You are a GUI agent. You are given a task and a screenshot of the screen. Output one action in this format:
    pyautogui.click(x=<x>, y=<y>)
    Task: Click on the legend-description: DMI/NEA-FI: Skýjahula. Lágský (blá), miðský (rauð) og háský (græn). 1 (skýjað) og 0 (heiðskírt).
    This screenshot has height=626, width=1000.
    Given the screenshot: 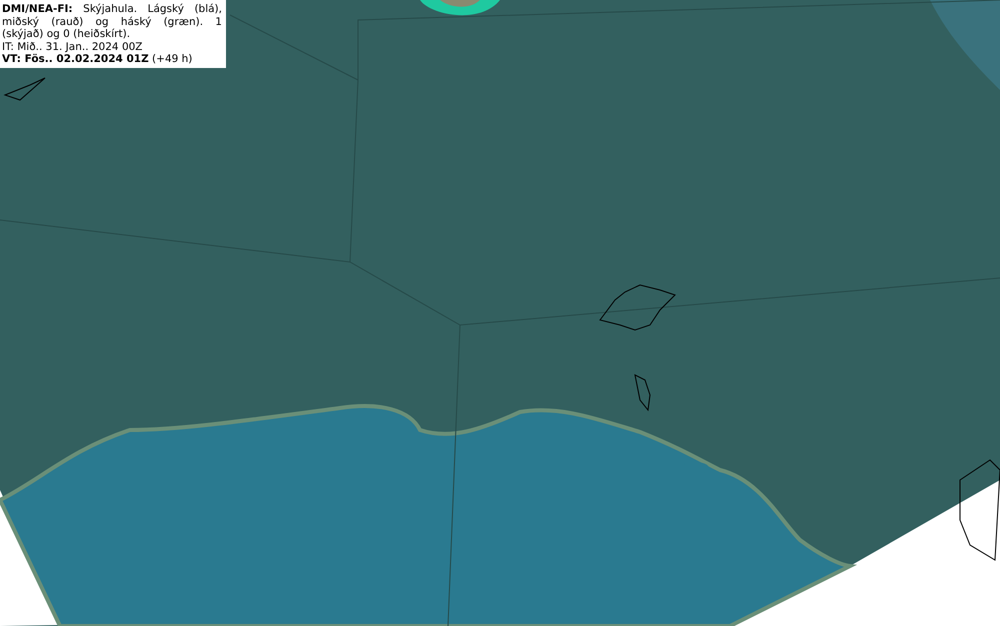 What is the action you would take?
    pyautogui.click(x=112, y=21)
    